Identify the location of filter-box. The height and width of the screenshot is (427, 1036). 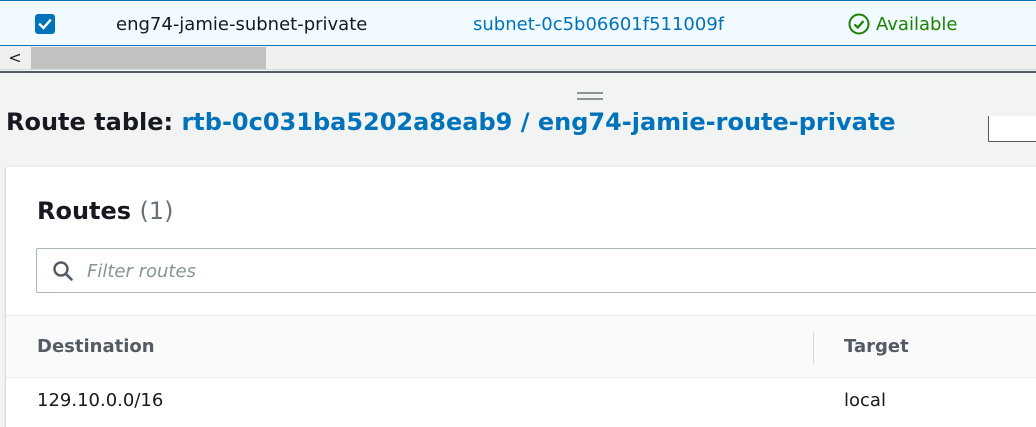
(536, 270).